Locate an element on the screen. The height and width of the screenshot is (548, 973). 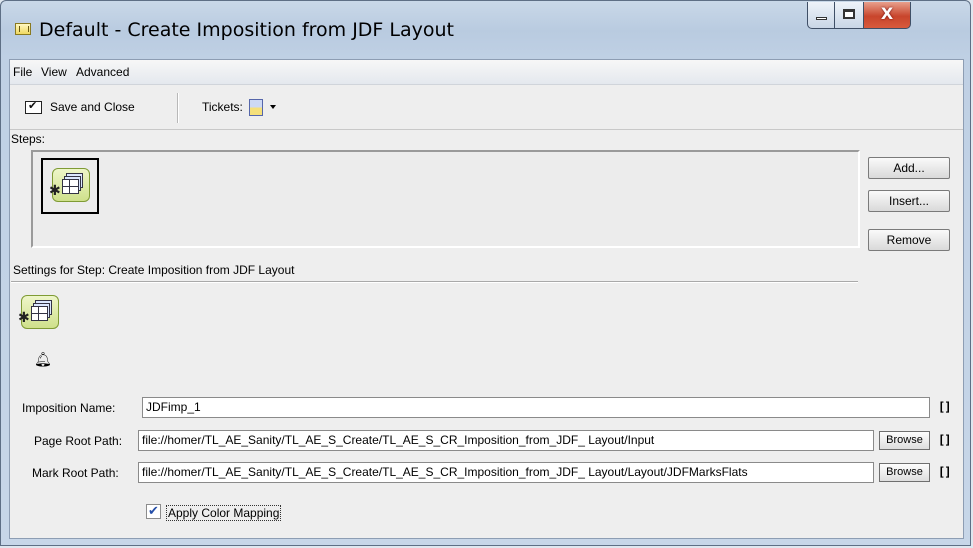
remove-button: Remove is located at coordinates (909, 240).